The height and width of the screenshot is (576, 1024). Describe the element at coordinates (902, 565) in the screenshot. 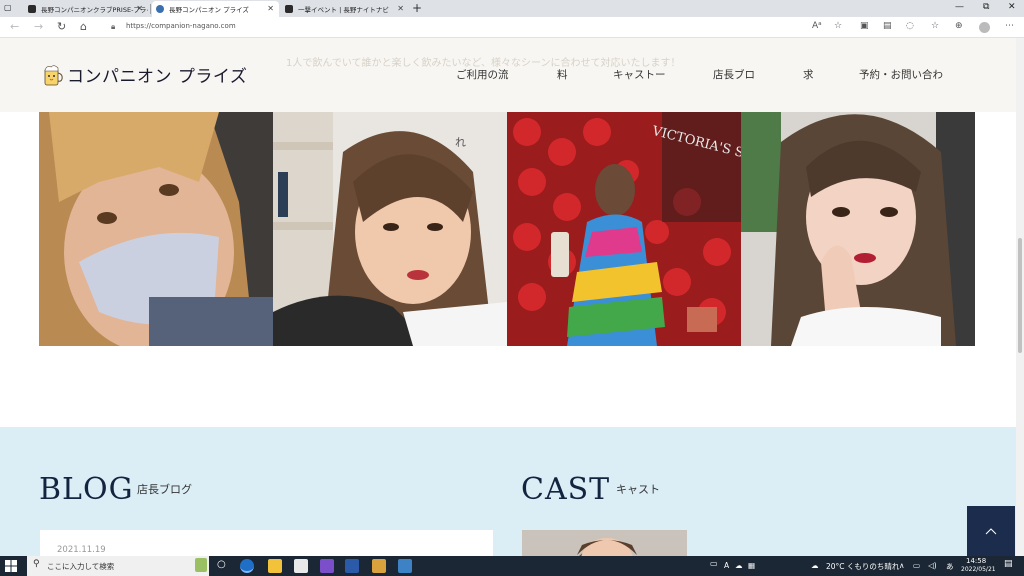

I see `chevron-up-icon: ∧` at that location.